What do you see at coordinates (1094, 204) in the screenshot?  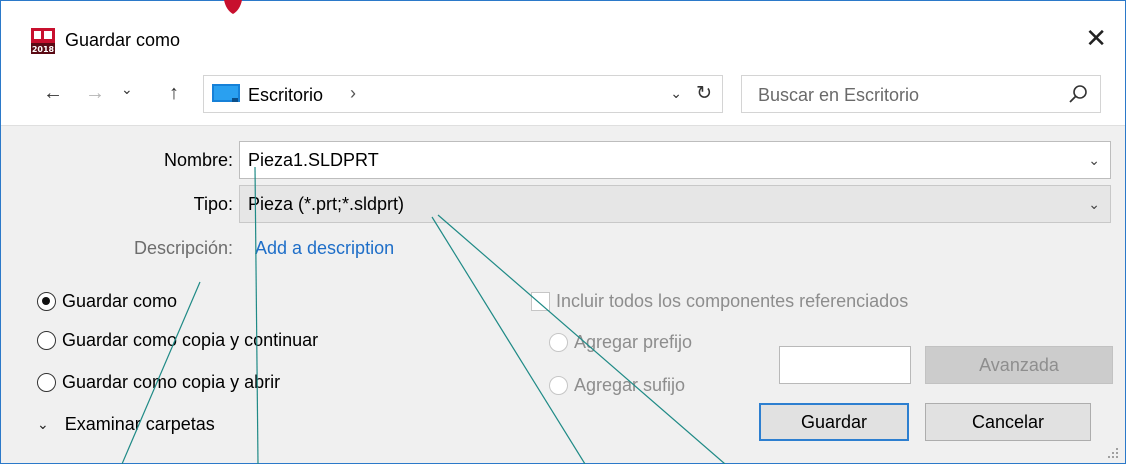 I see `file-type-dropdown-icon: ⌄` at bounding box center [1094, 204].